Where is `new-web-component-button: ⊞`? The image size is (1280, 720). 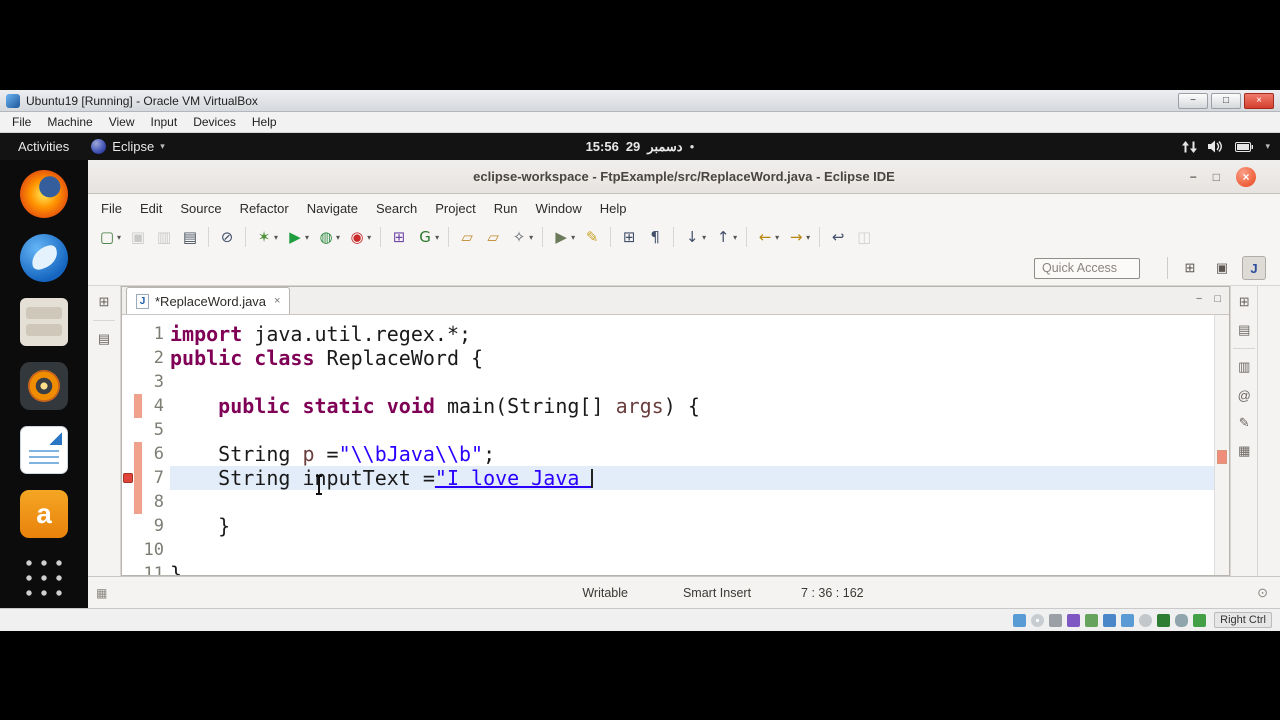 new-web-component-button: ⊞ is located at coordinates (629, 237).